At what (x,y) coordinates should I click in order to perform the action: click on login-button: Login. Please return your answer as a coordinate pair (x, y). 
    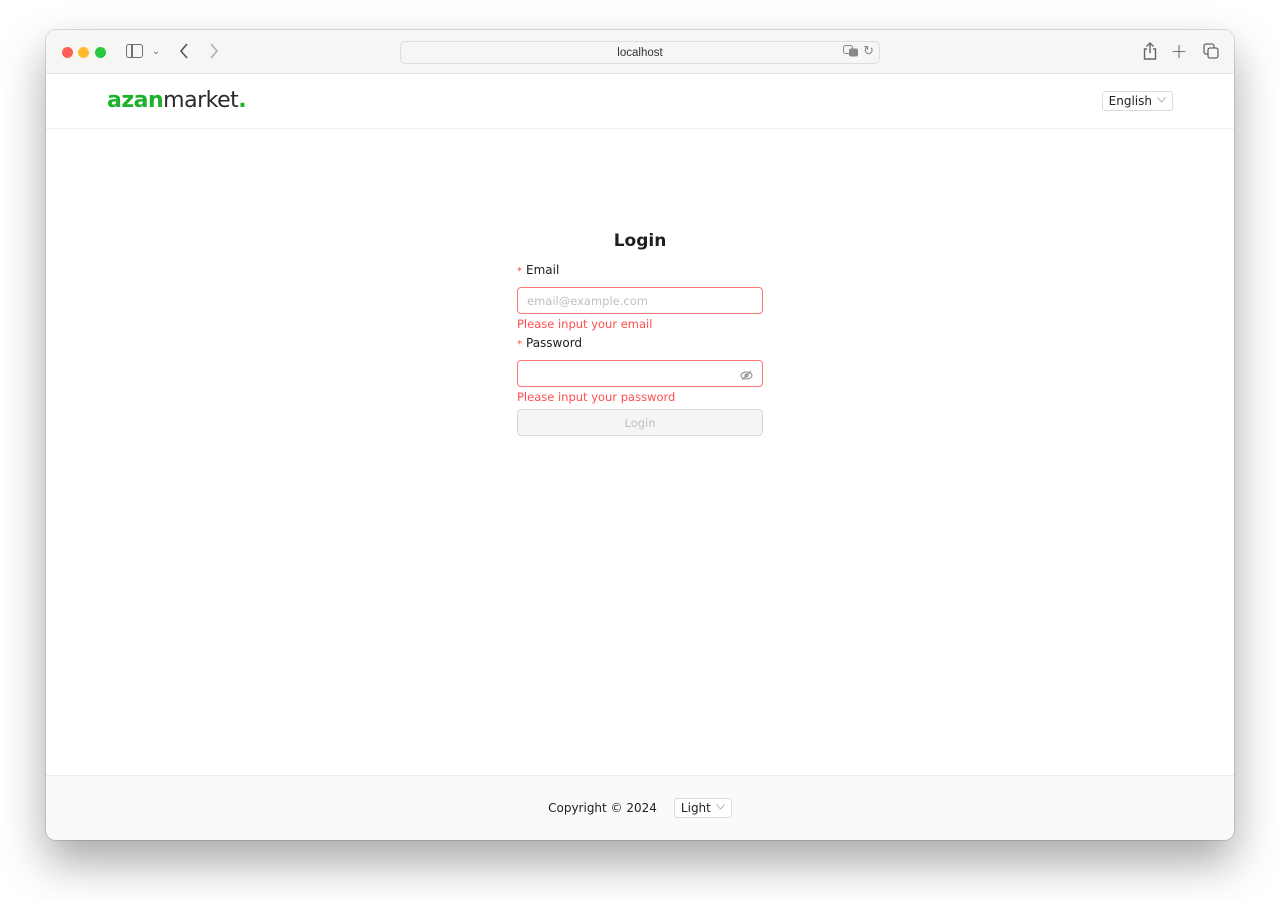
    Looking at the image, I should click on (640, 422).